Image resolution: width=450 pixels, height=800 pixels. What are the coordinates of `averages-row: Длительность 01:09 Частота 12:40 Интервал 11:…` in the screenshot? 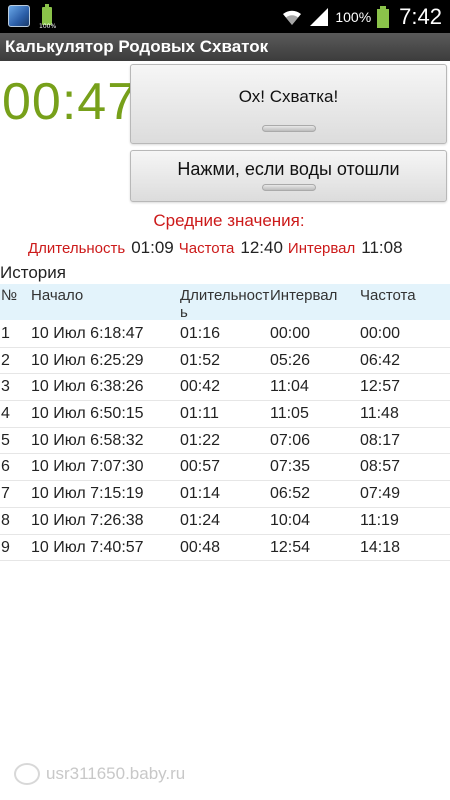 It's located at (218, 248).